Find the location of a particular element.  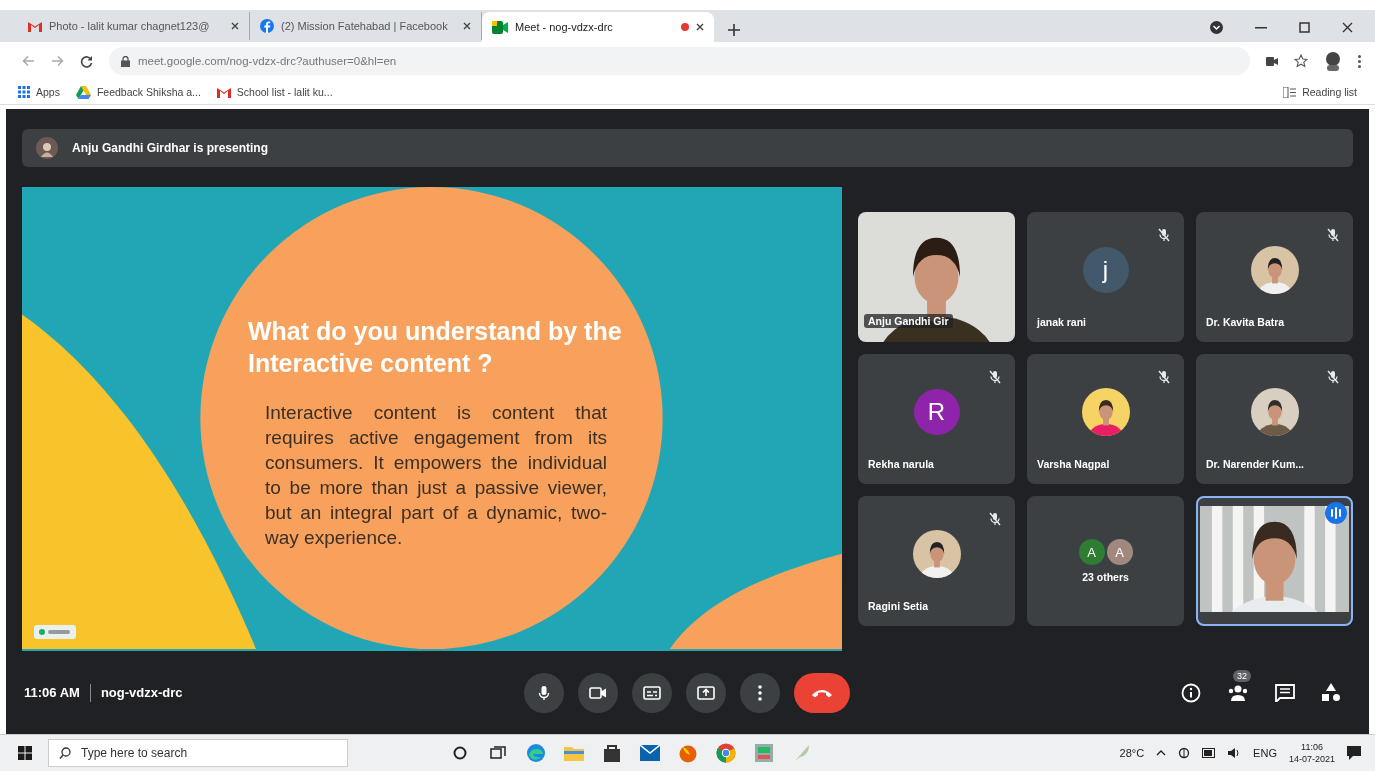

meeting-code: nog-vdzx-drc is located at coordinates (141, 692).